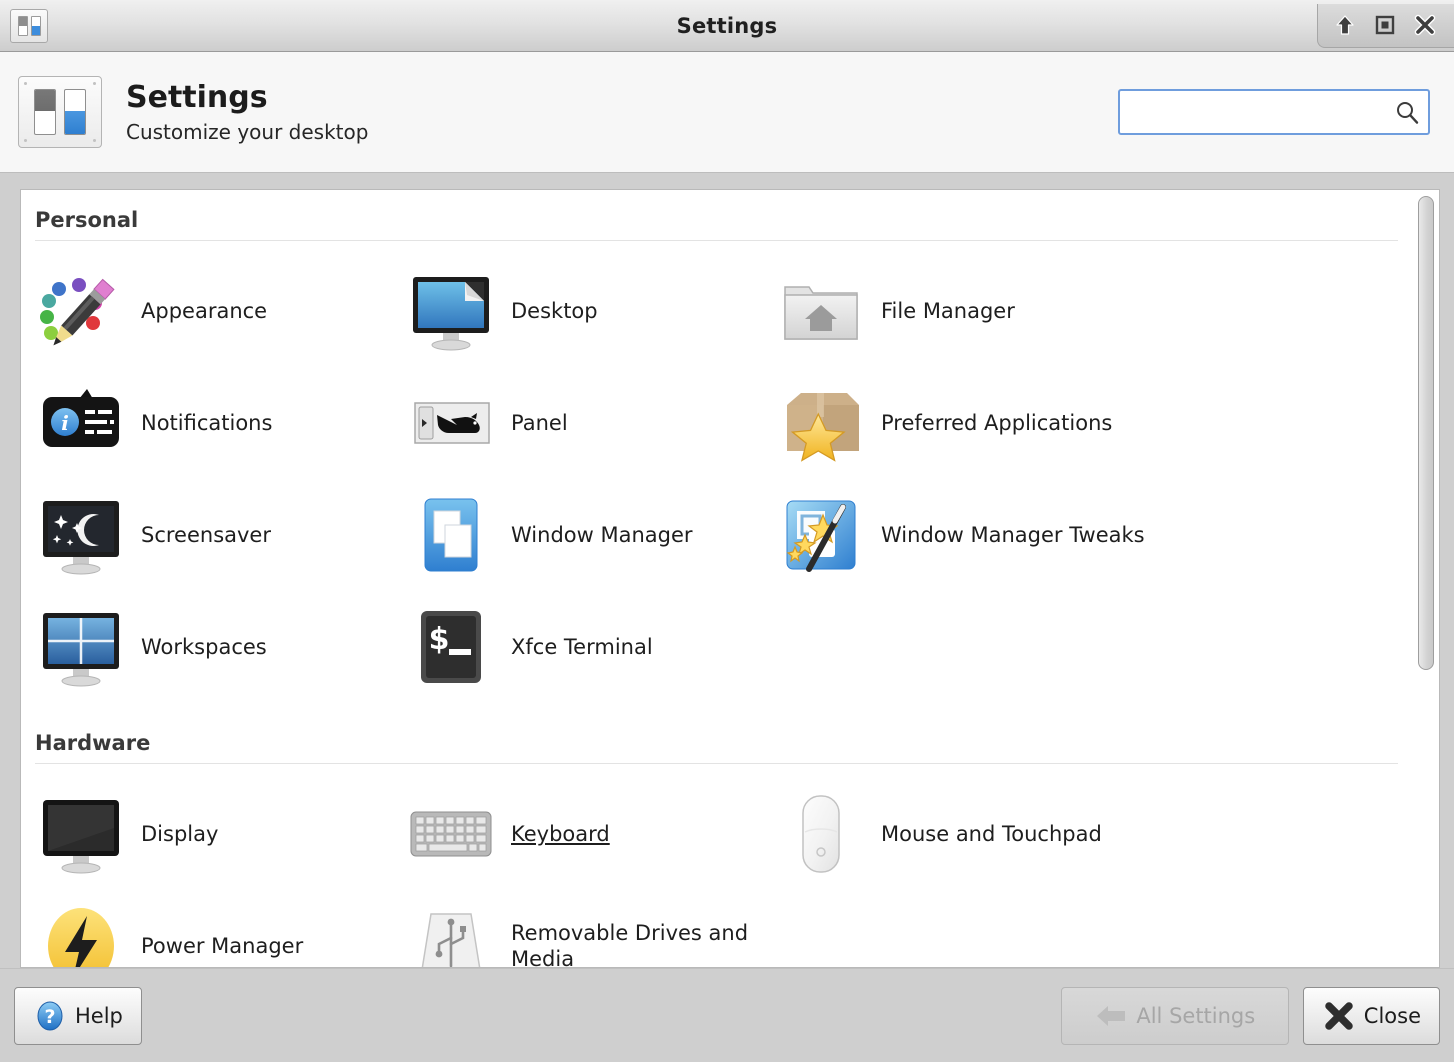  I want to click on close-button, so click(1425, 25).